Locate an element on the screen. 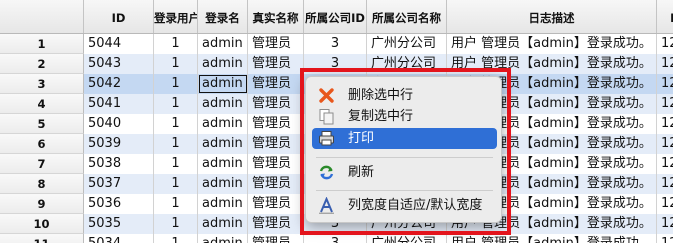  table-cell: 5042 is located at coordinates (119, 84).